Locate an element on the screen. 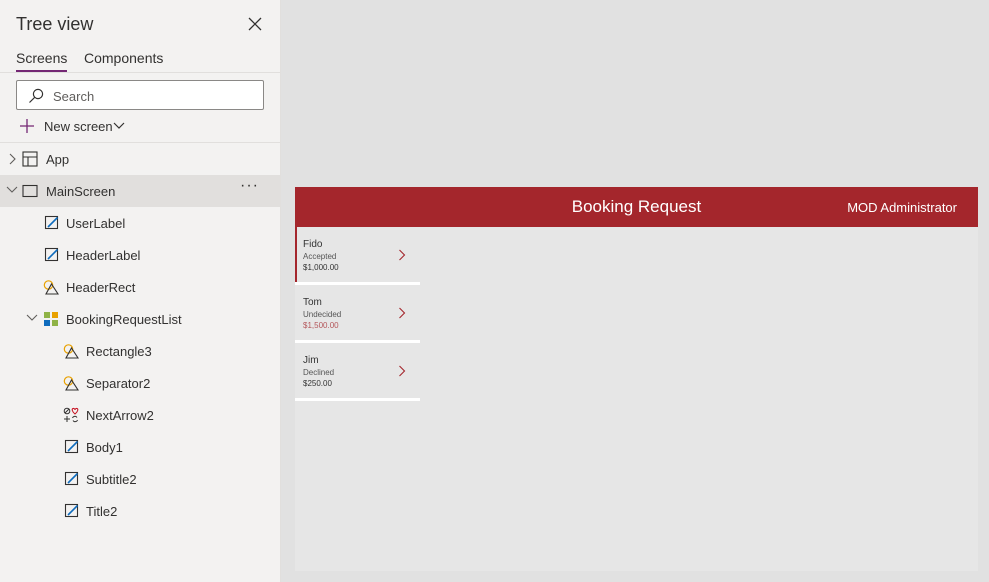  close-icon is located at coordinates (255, 24).